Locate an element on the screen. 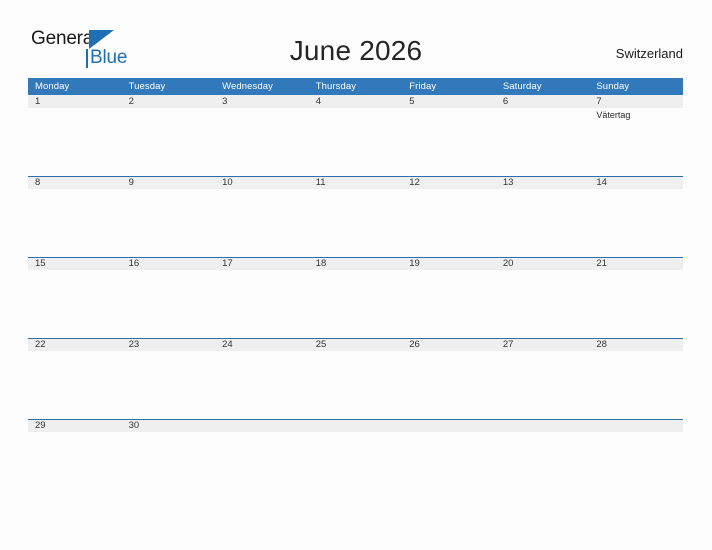  day-number: 2 is located at coordinates (131, 101).